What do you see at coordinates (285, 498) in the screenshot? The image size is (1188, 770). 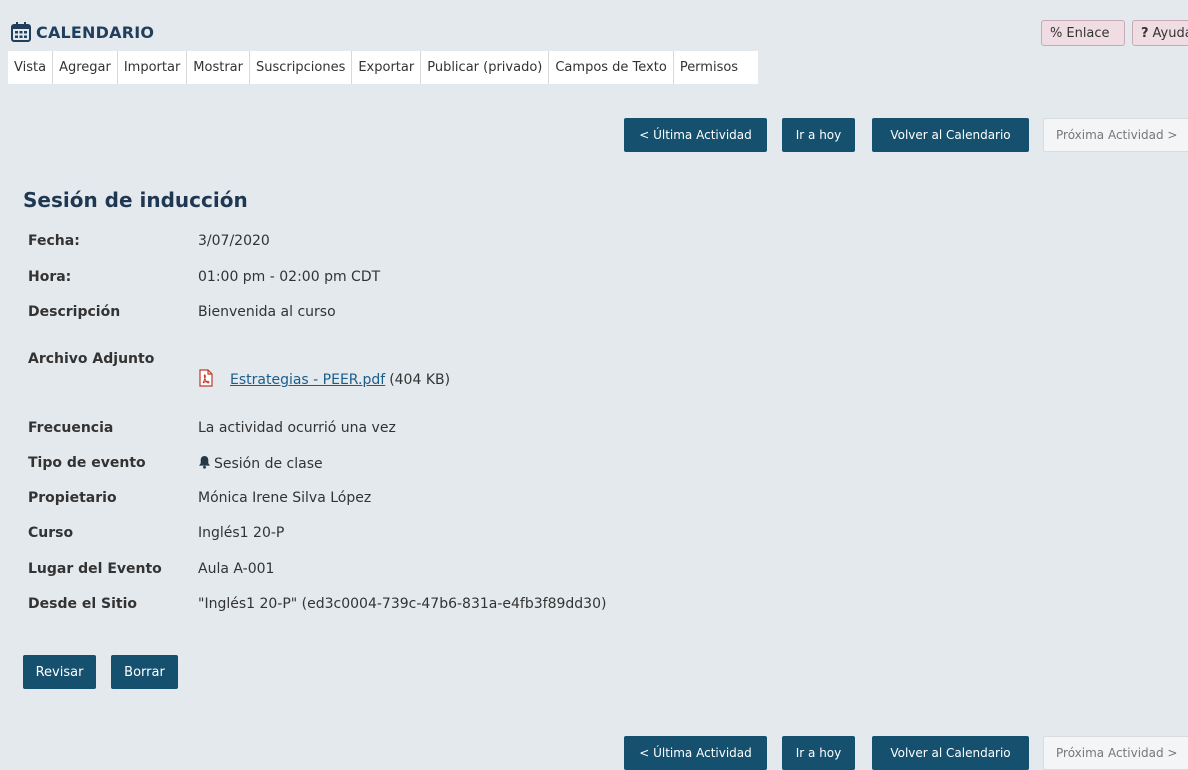 I see `field-value-propietario: Mónica Irene Silva López` at bounding box center [285, 498].